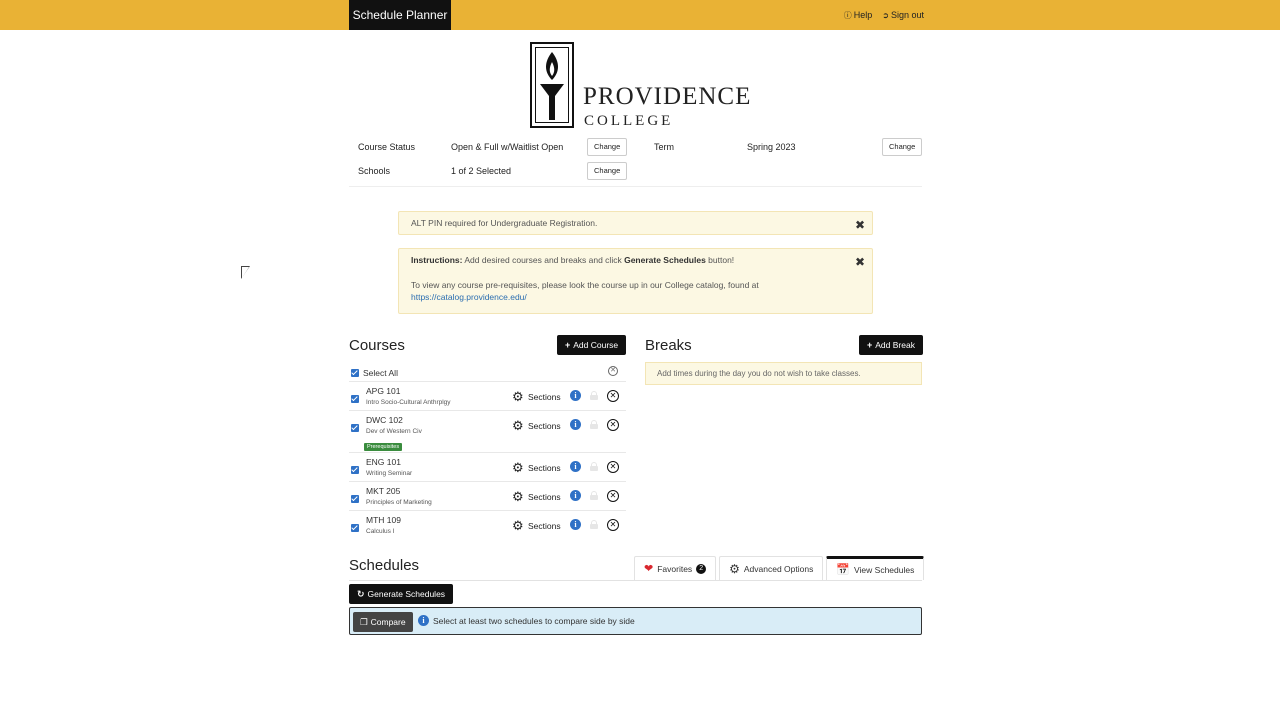 The height and width of the screenshot is (720, 1280). I want to click on calendar-icon: 📅, so click(843, 570).